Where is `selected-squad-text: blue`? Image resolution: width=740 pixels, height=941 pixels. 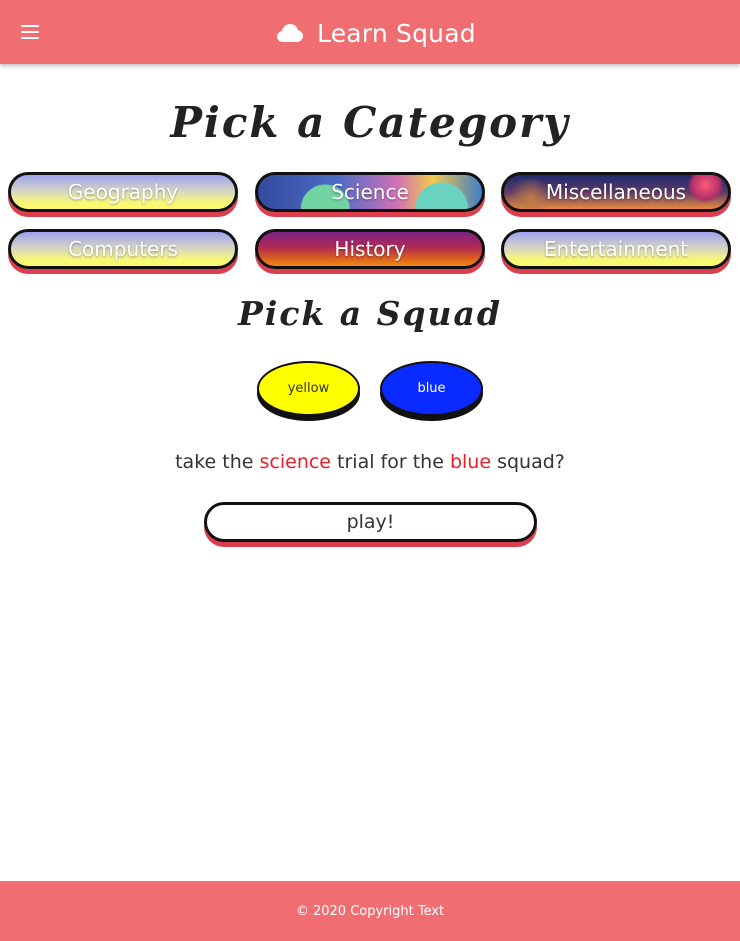 selected-squad-text: blue is located at coordinates (470, 462).